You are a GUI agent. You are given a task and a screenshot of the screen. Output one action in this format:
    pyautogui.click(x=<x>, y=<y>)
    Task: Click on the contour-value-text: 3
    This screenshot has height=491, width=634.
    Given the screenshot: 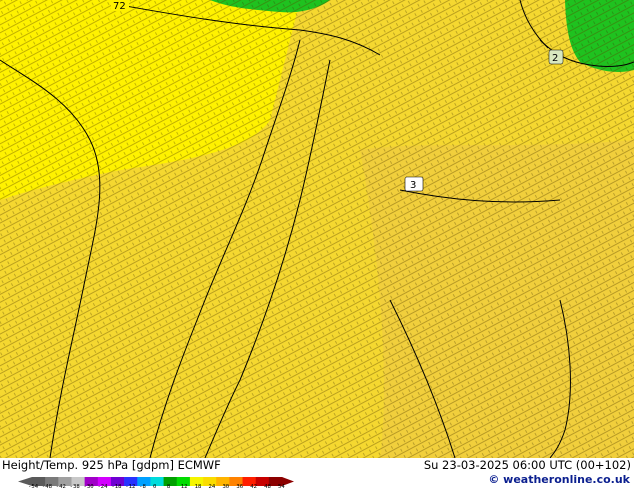 What is the action you would take?
    pyautogui.click(x=413, y=185)
    